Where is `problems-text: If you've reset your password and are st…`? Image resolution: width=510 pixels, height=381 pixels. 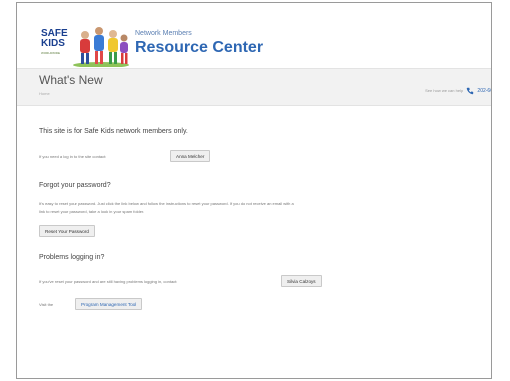
problems-text: If you've reset your password and are st… is located at coordinates (108, 281).